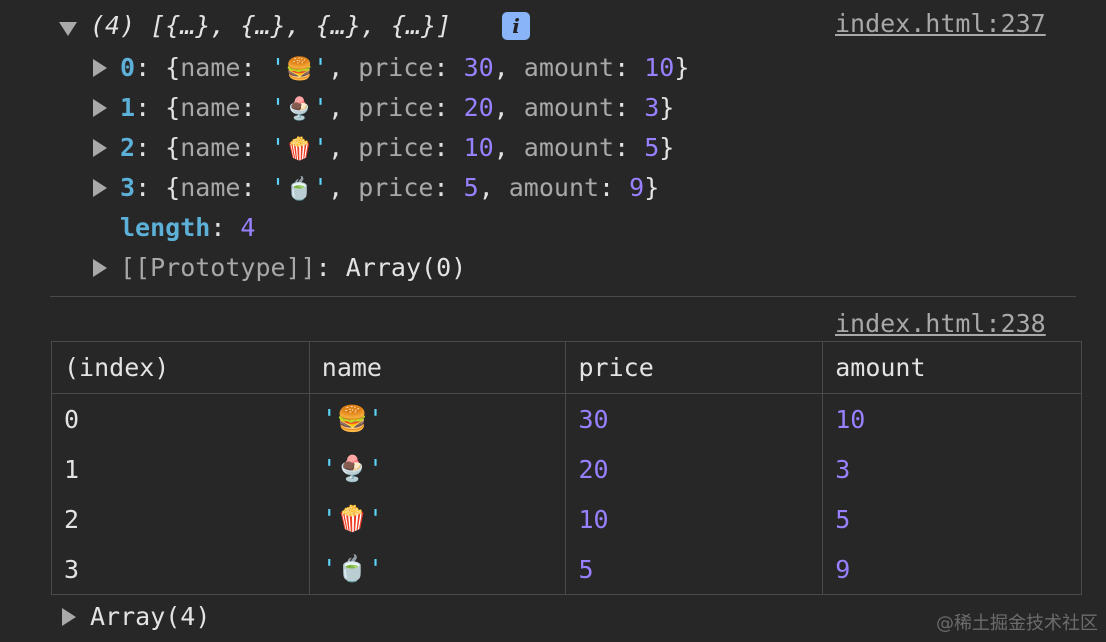 This screenshot has width=1106, height=642. I want to click on item-index: 1, so click(128, 107).